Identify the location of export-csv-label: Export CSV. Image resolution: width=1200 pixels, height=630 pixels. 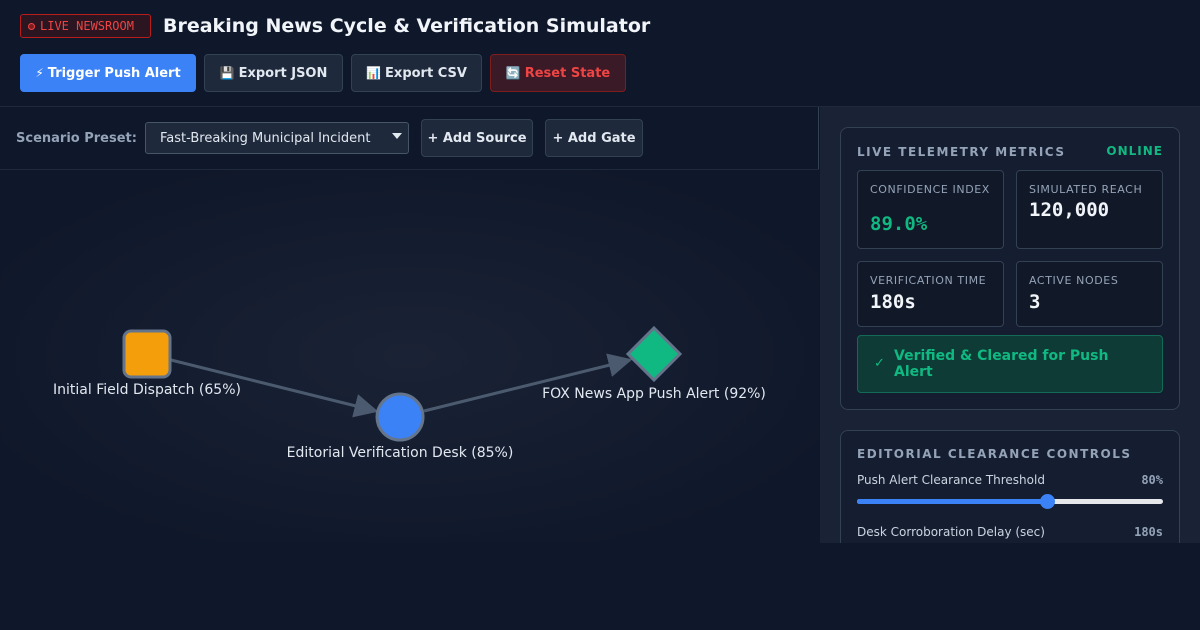
(426, 73).